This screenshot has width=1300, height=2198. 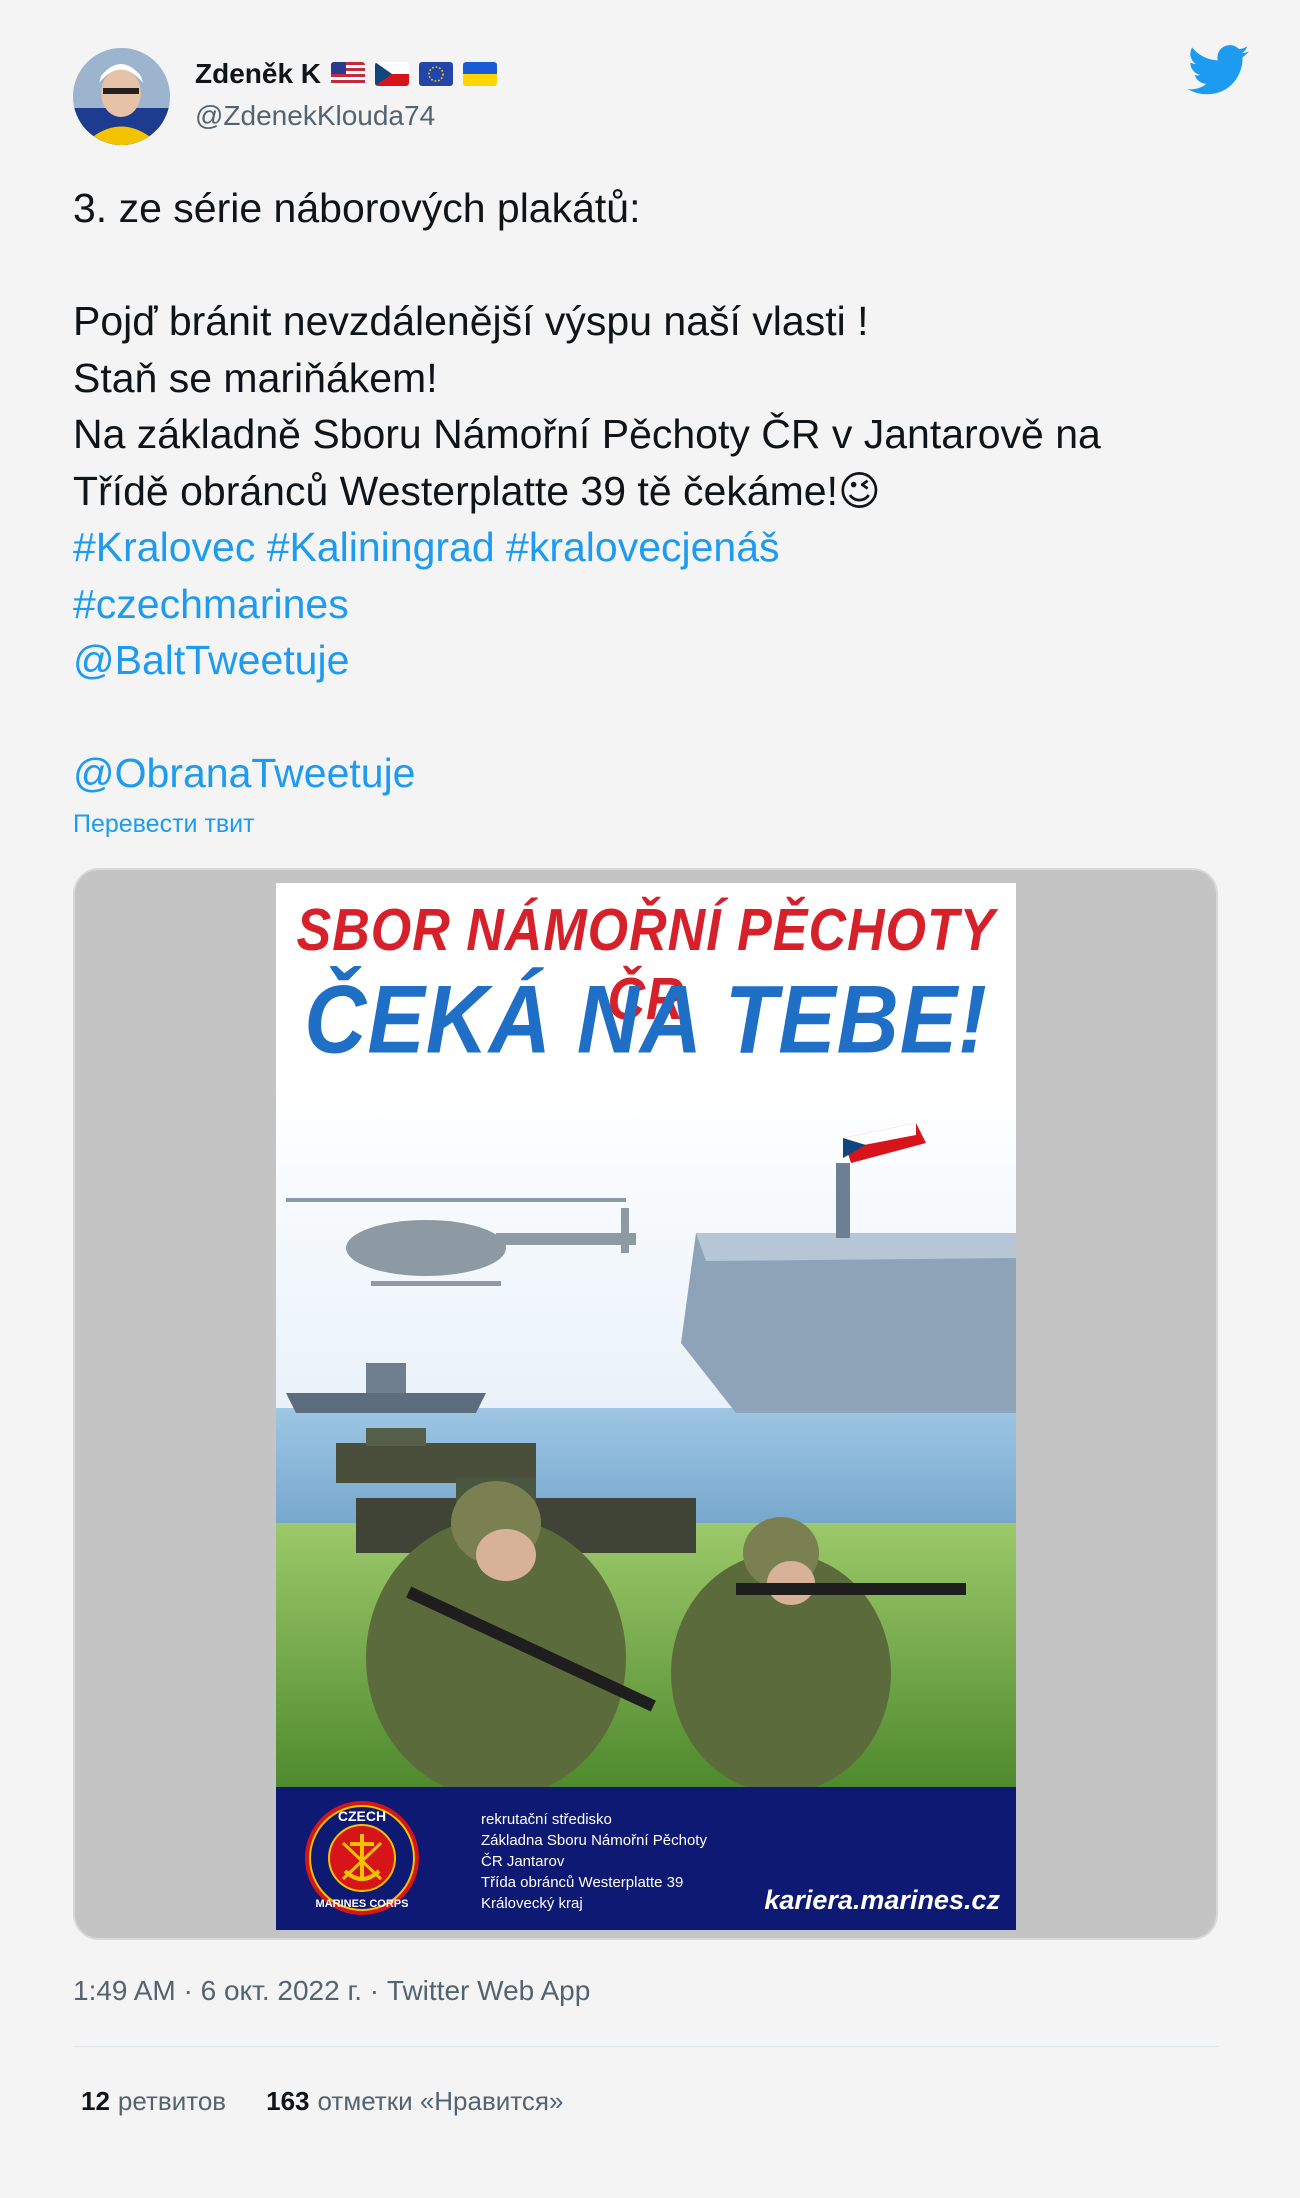 I want to click on recruit-line: Základna Sboru Námořní Pěchoty, so click(x=594, y=1840).